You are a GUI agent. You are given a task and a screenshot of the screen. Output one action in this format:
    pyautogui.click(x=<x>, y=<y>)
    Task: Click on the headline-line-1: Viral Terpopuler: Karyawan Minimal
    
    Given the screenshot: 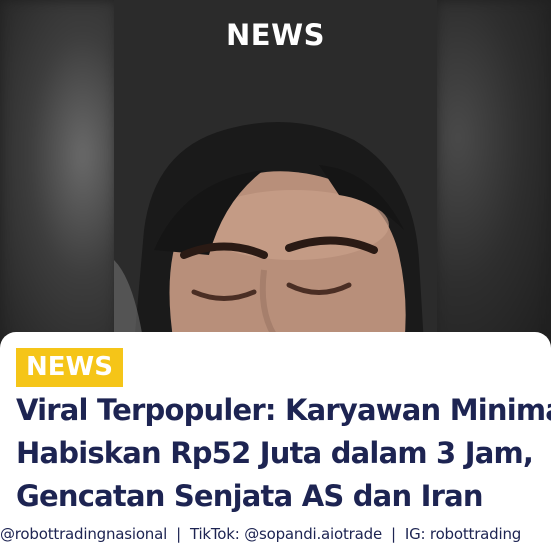 What is the action you would take?
    pyautogui.click(x=283, y=410)
    